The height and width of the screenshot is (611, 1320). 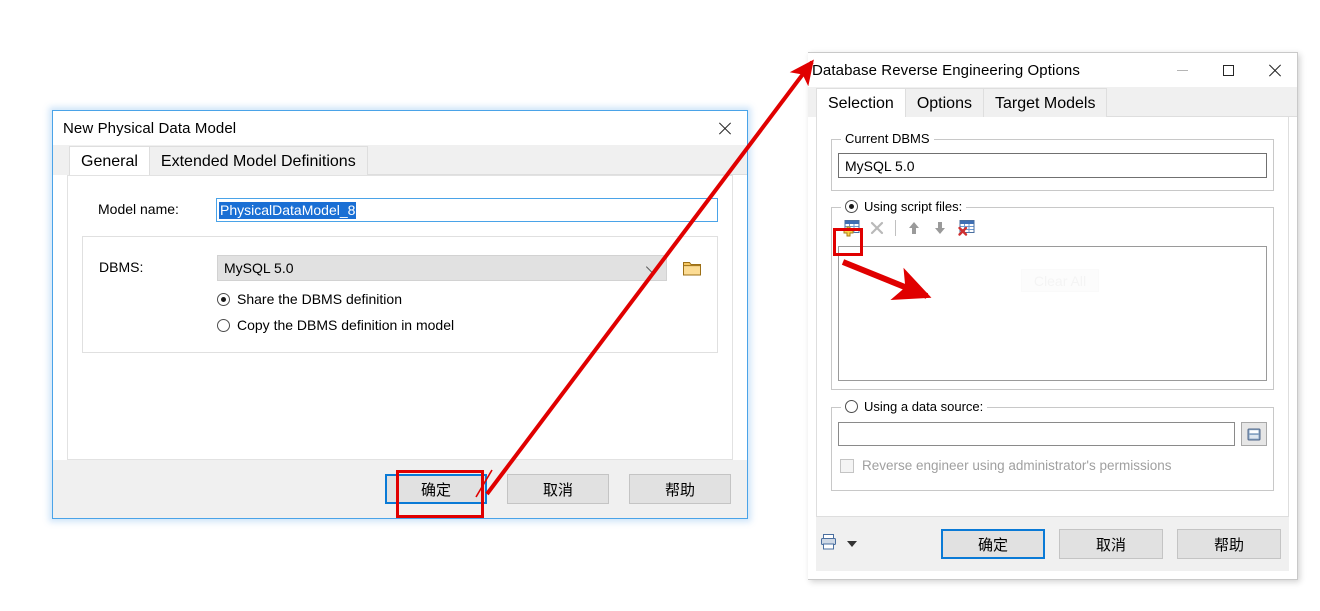 I want to click on right-dialog-footer: 确定 取消 帮助, so click(x=1052, y=544).